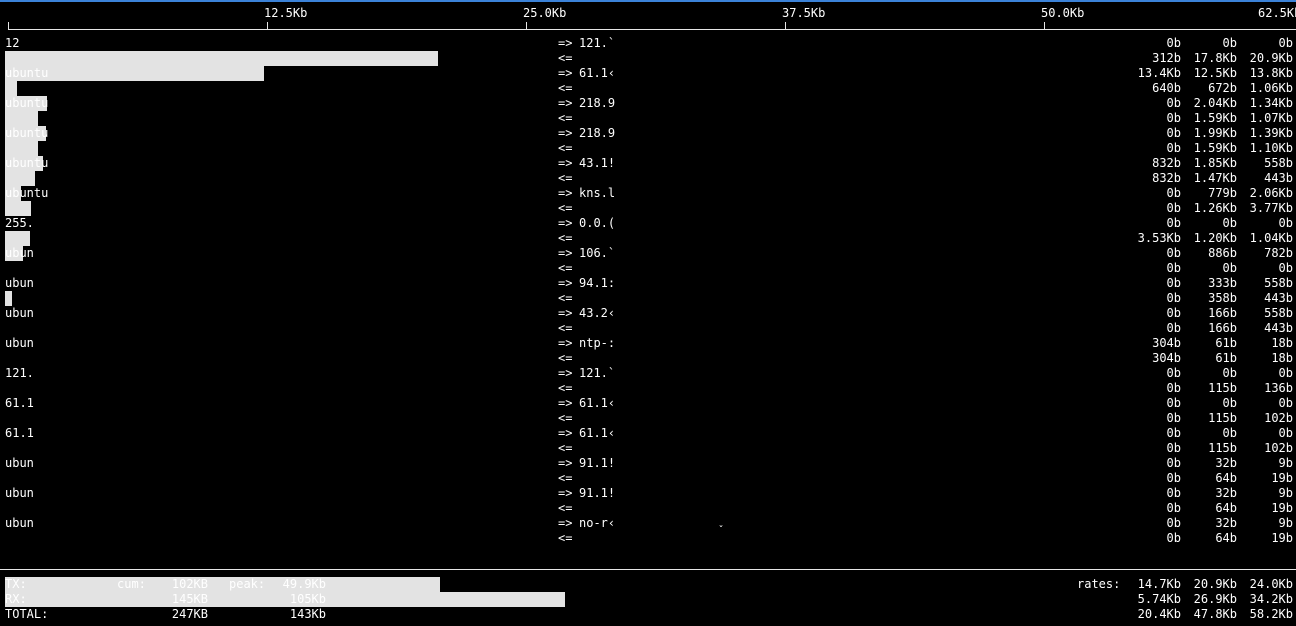 The width and height of the screenshot is (1296, 626). Describe the element at coordinates (1166, 343) in the screenshot. I see `tx-rate-value: 304b` at that location.